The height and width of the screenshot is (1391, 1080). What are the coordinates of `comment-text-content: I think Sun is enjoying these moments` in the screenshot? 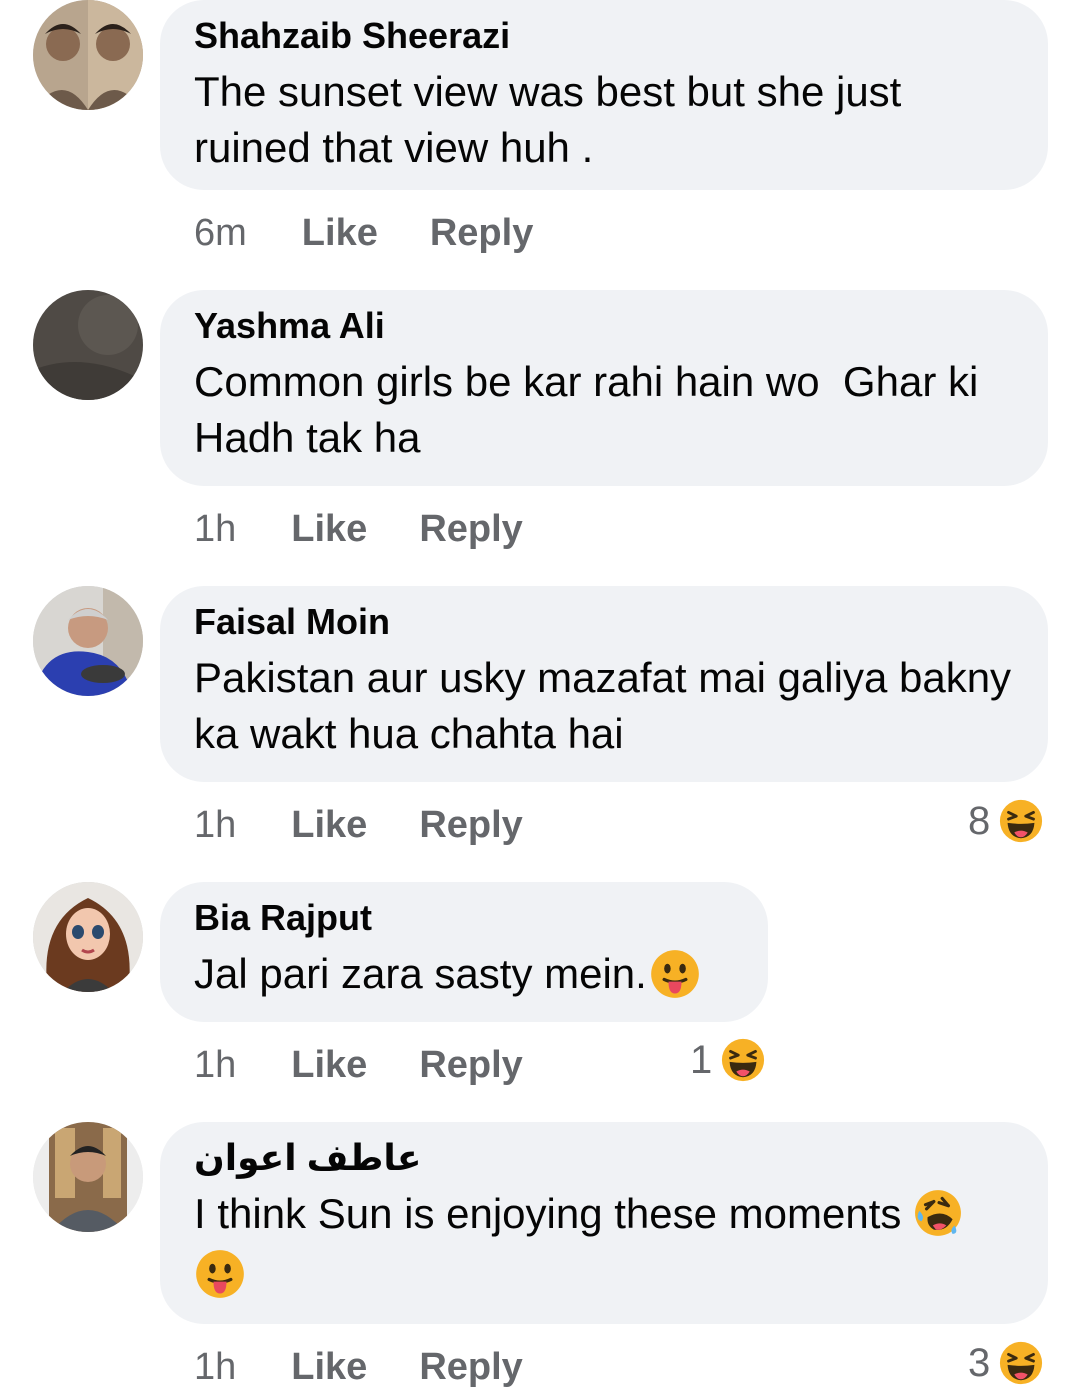 It's located at (548, 1213).